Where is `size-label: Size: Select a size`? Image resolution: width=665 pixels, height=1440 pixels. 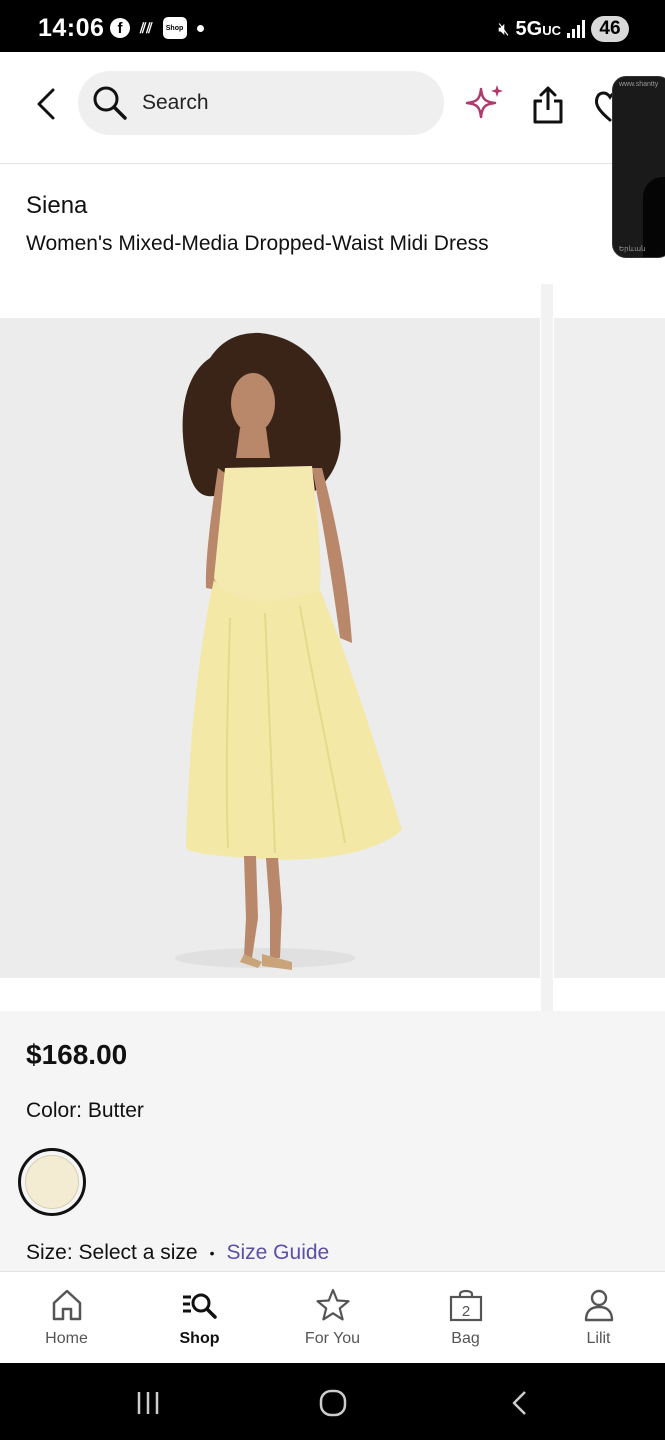
size-label: Size: Select a size is located at coordinates (112, 1252).